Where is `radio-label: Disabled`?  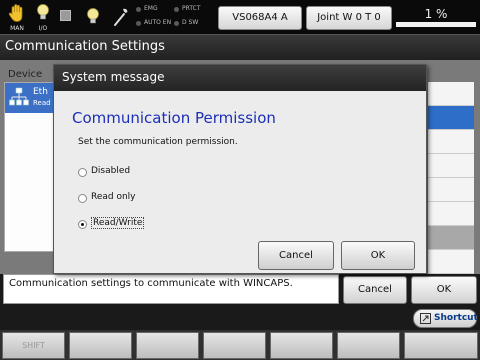
radio-label: Disabled is located at coordinates (111, 171).